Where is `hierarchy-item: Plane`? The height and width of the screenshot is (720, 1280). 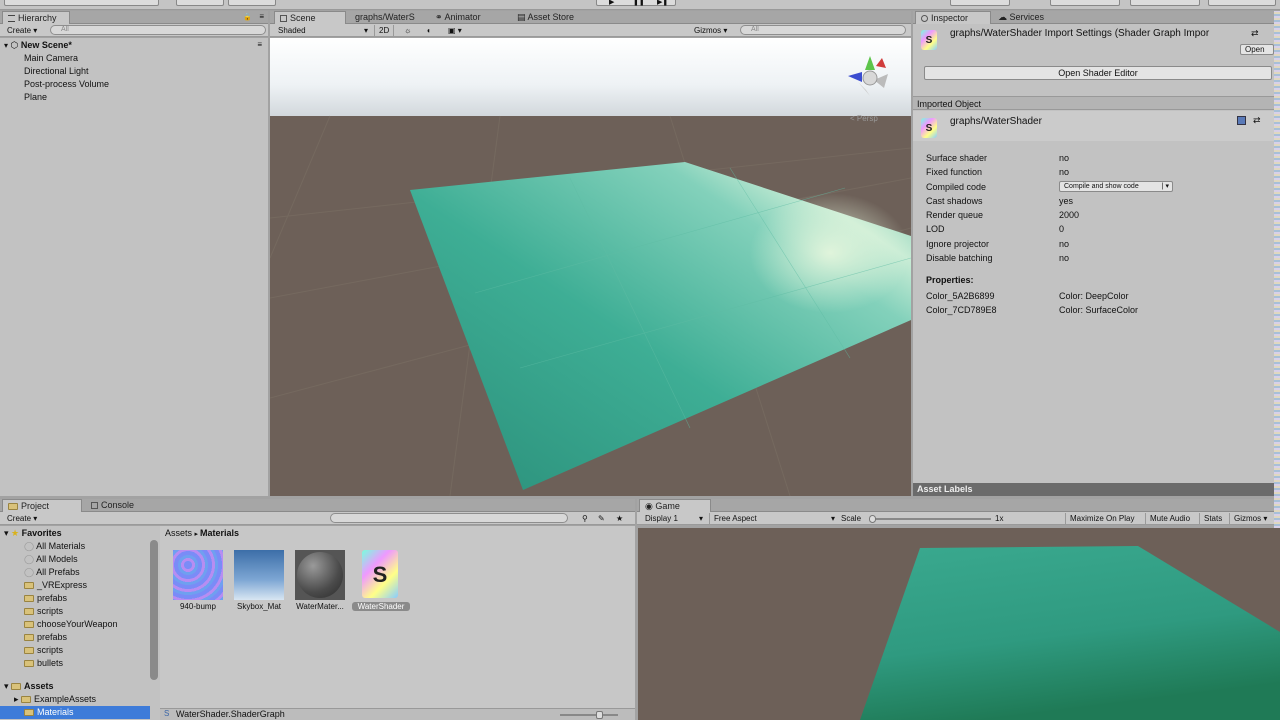 hierarchy-item: Plane is located at coordinates (35, 97).